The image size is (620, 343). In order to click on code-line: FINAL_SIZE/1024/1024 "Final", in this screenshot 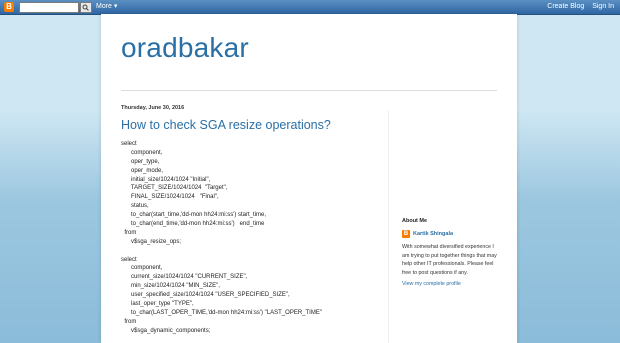, I will do `click(170, 197)`.